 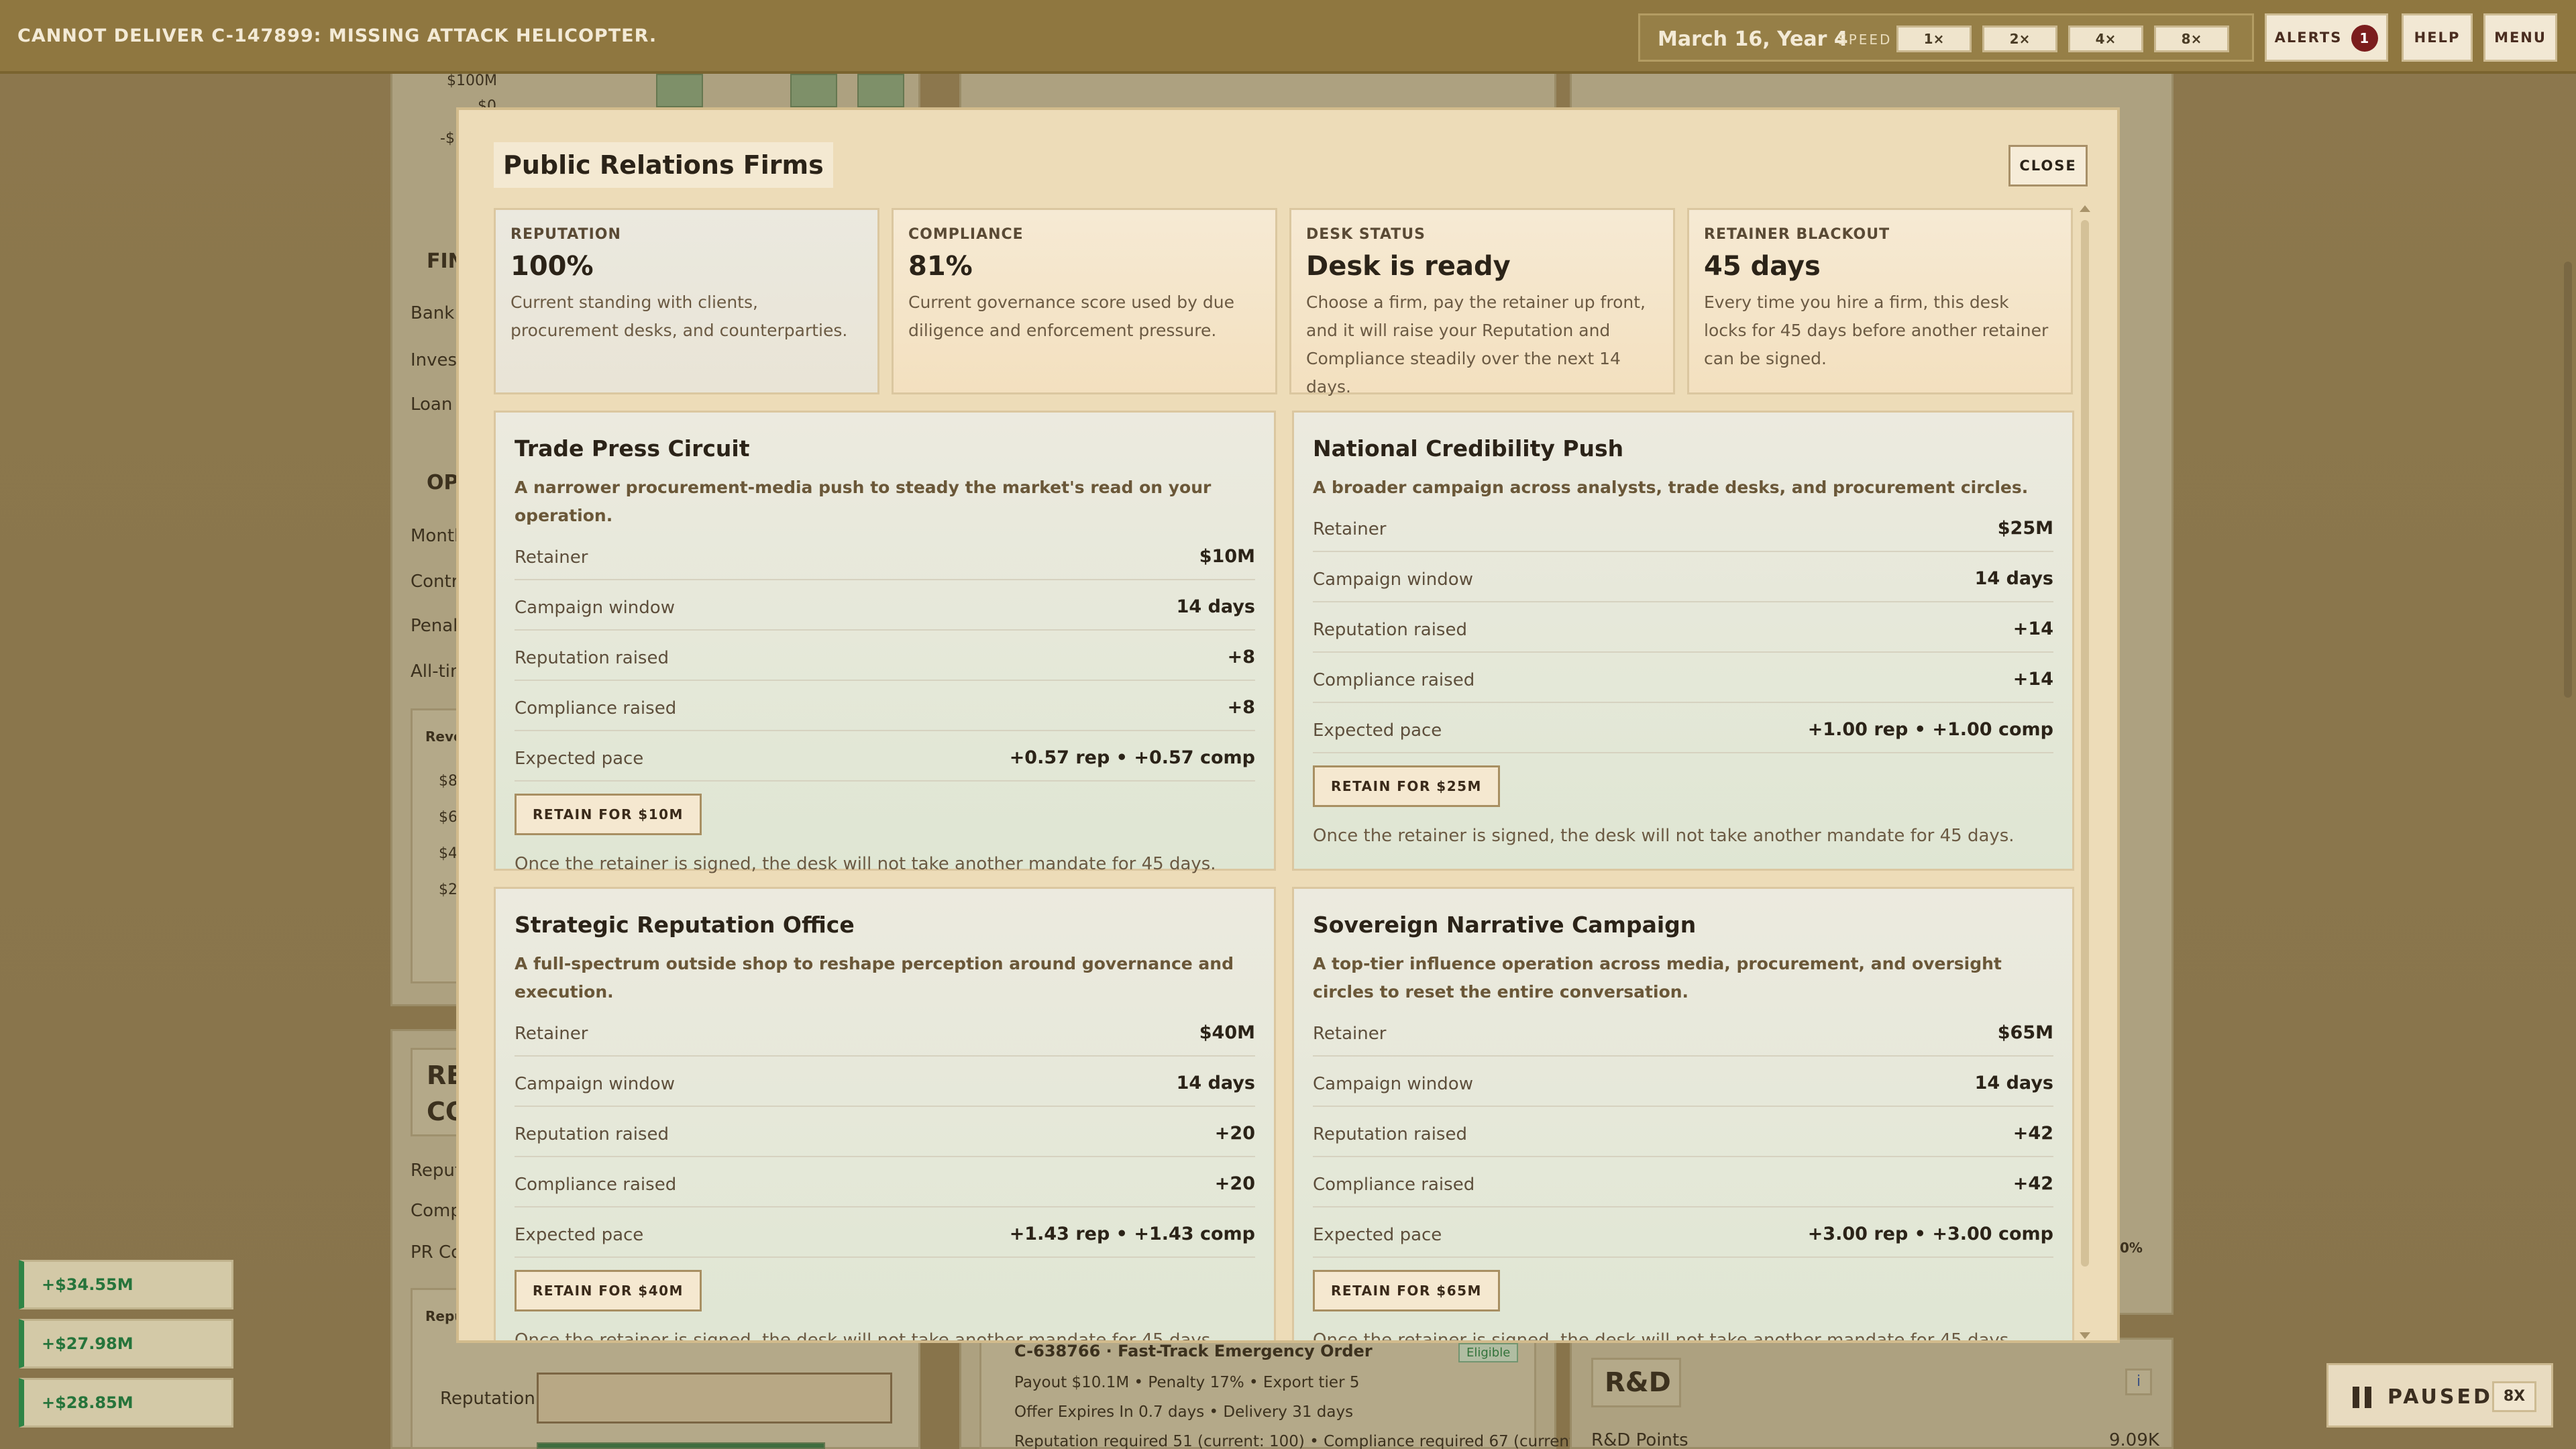 I want to click on stat-label: COMPLIANCE, so click(x=966, y=234).